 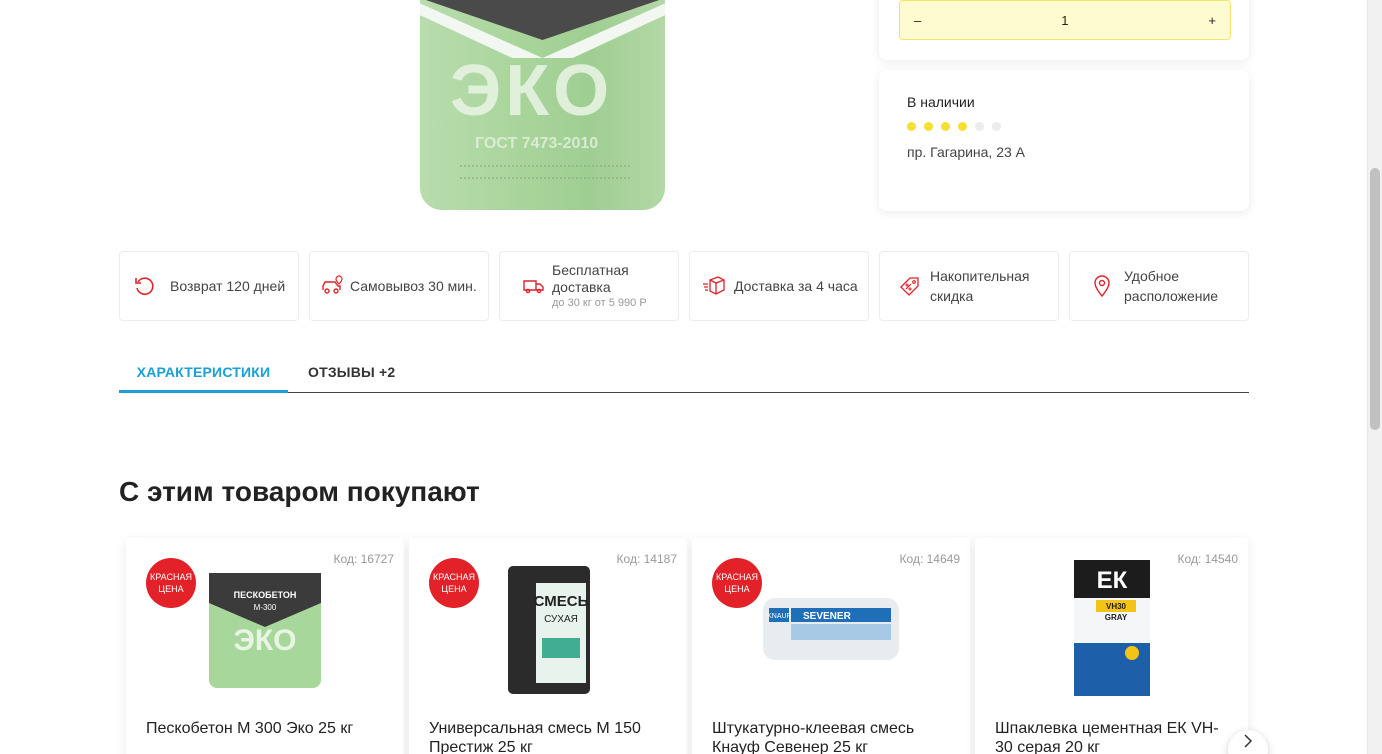 What do you see at coordinates (599, 303) in the screenshot?
I see `feature-sublabel: до 30 кг от 5 990 Р` at bounding box center [599, 303].